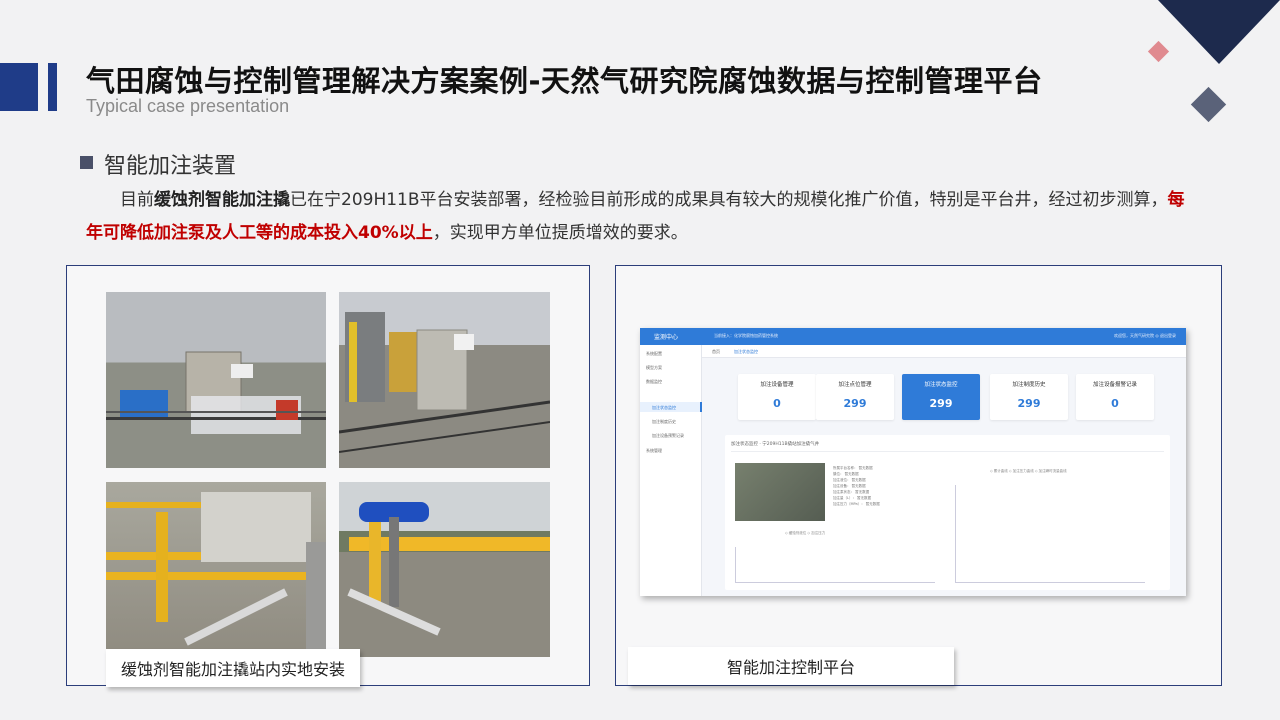 The image size is (1280, 720). What do you see at coordinates (564, 81) in the screenshot?
I see `page-title: 气田腐蚀与控制管理解决方案案例-天然气研究院腐蚀数据与控制管理平台` at bounding box center [564, 81].